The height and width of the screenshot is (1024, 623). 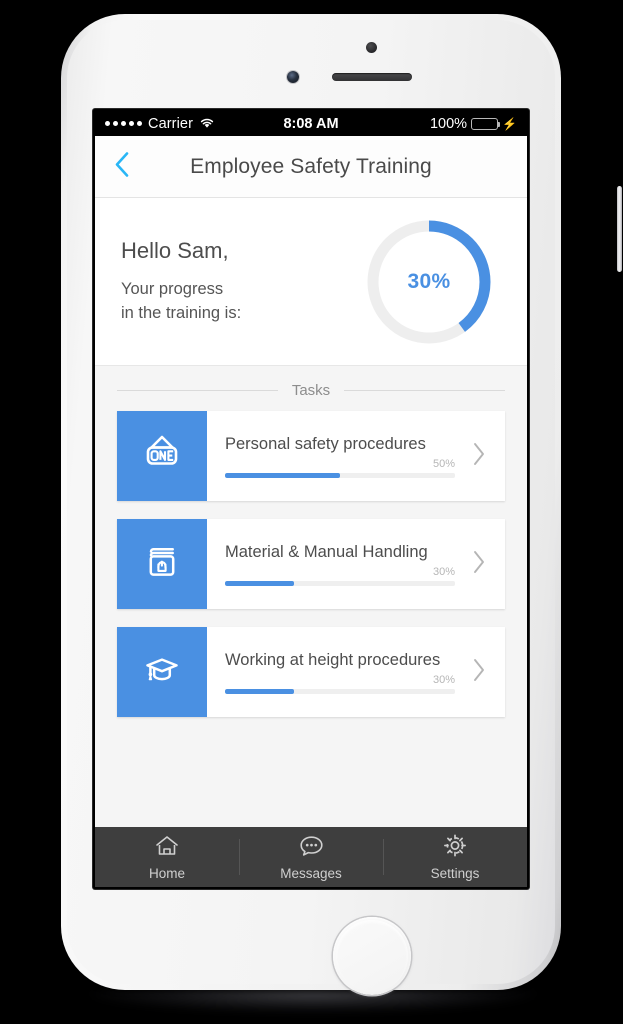 I want to click on lightning-bolt-icon: ⚡, so click(x=509, y=123).